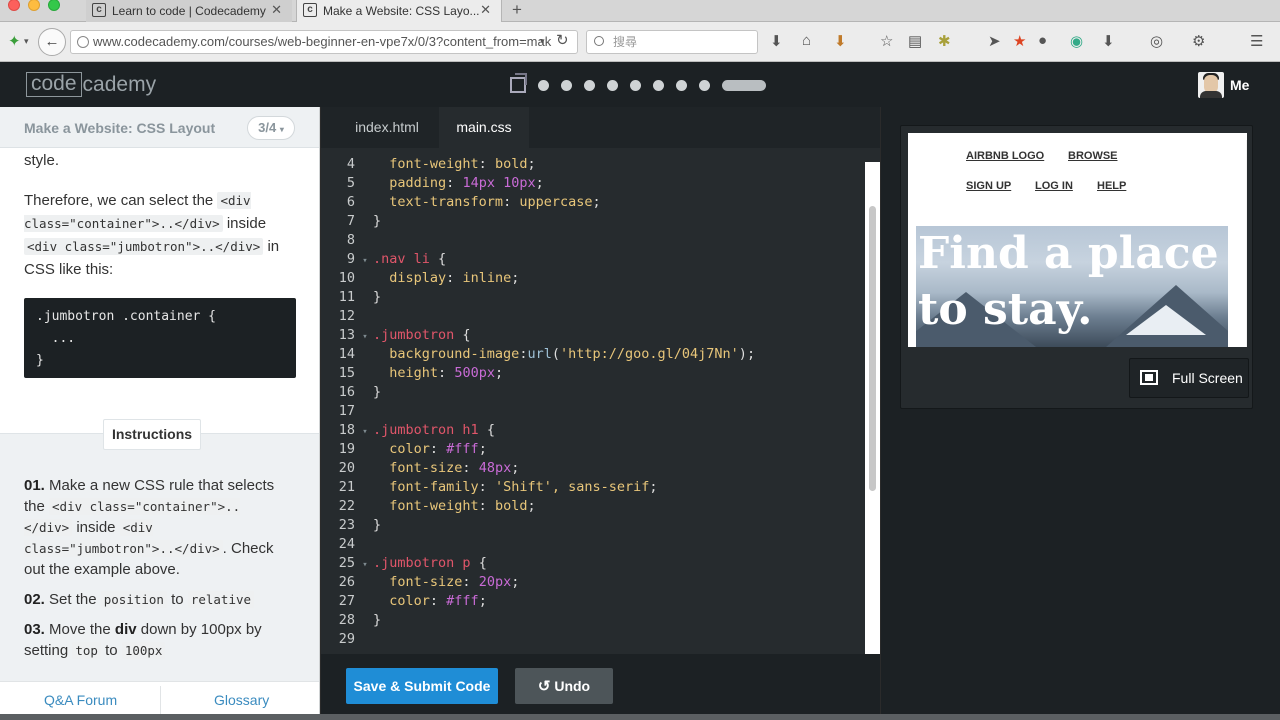 The width and height of the screenshot is (1280, 720). What do you see at coordinates (672, 42) in the screenshot?
I see `search-input: 搜尋` at bounding box center [672, 42].